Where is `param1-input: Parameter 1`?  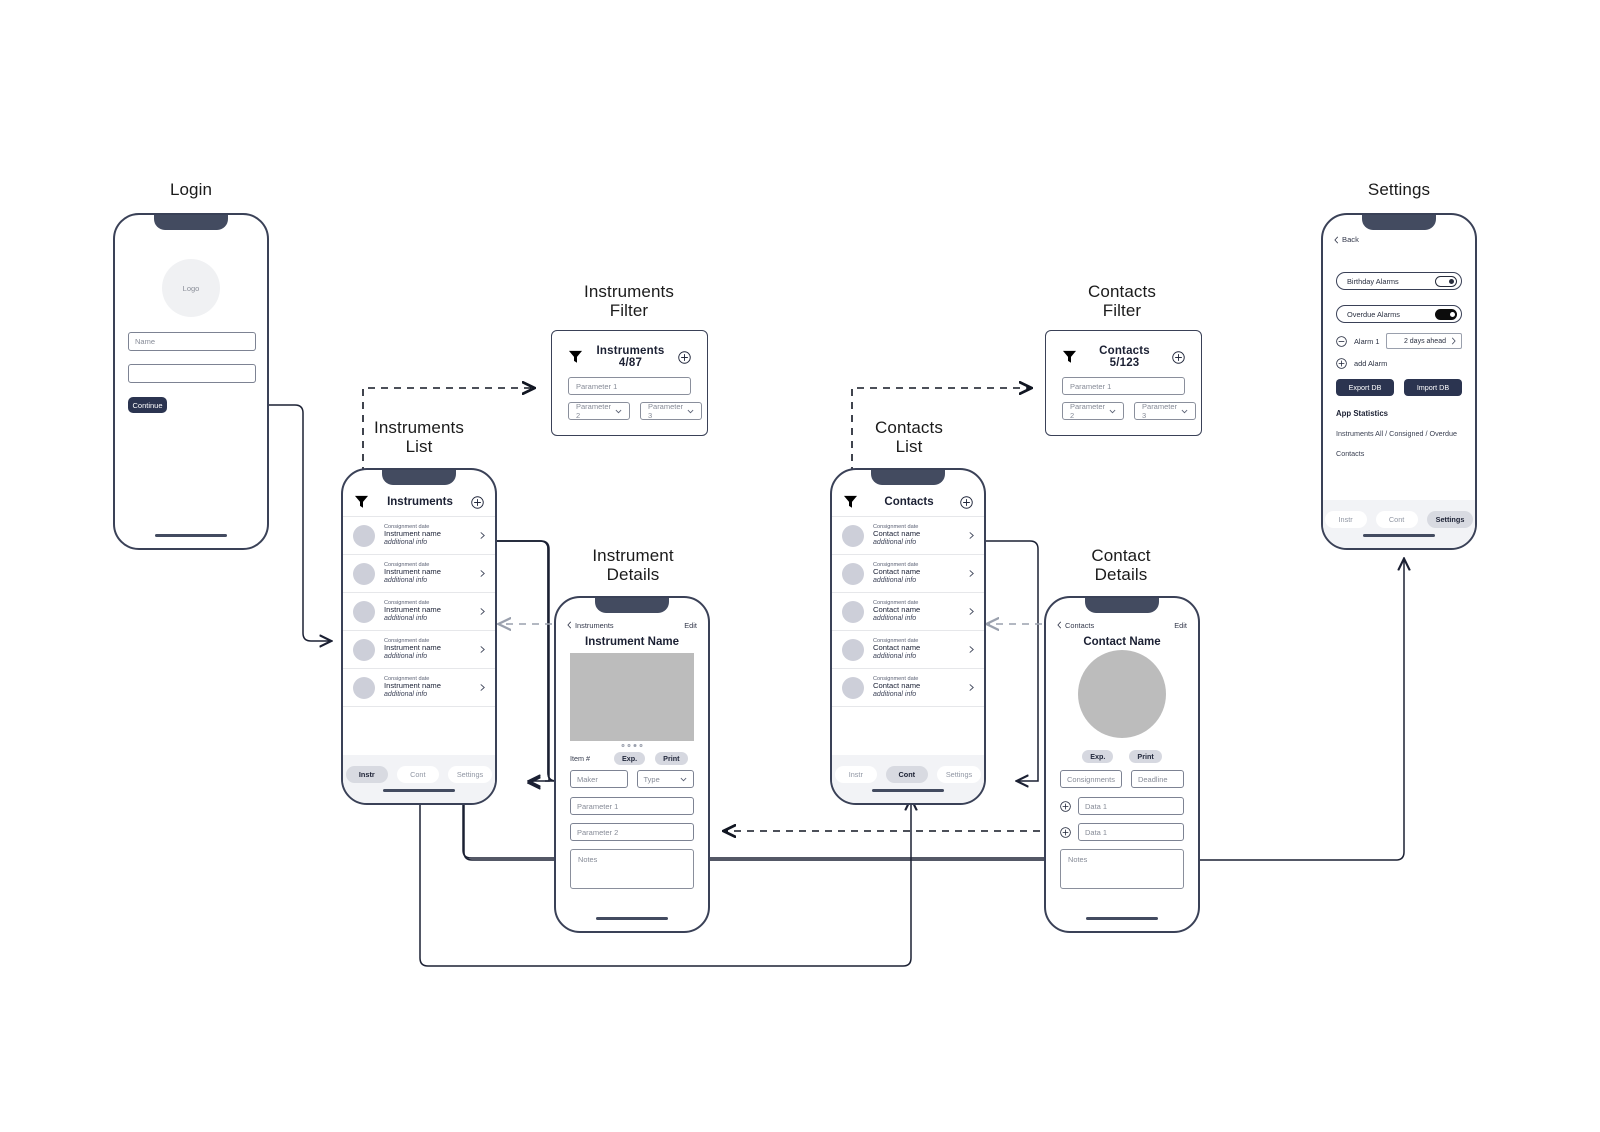 param1-input: Parameter 1 is located at coordinates (632, 806).